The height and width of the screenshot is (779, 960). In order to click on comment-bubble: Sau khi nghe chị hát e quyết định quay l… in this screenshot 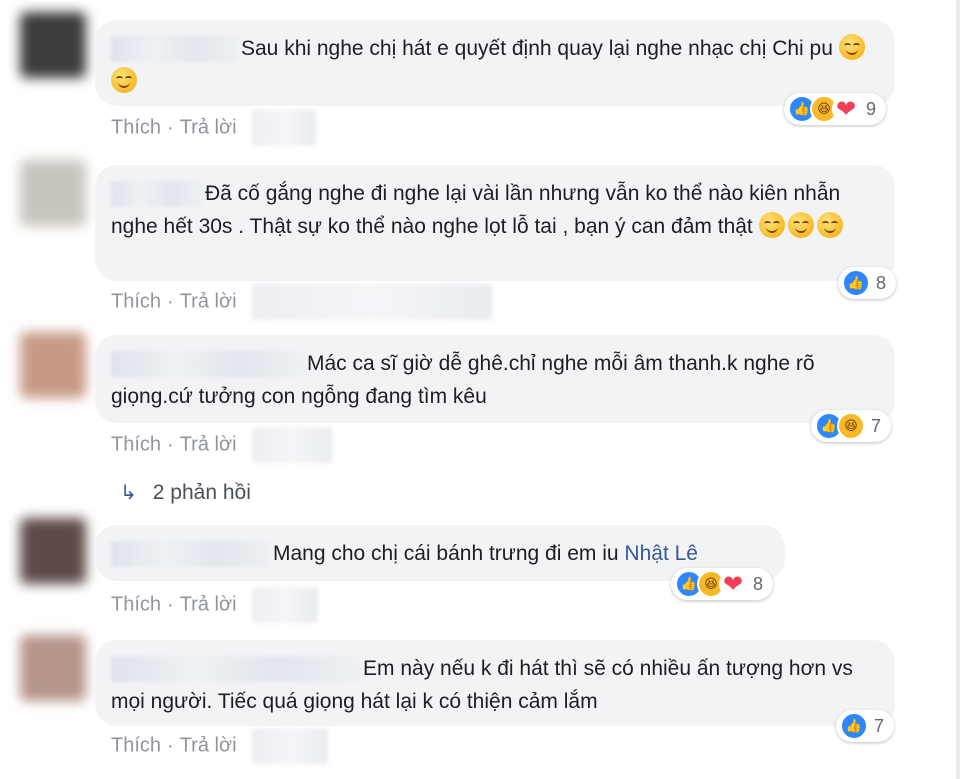, I will do `click(495, 63)`.